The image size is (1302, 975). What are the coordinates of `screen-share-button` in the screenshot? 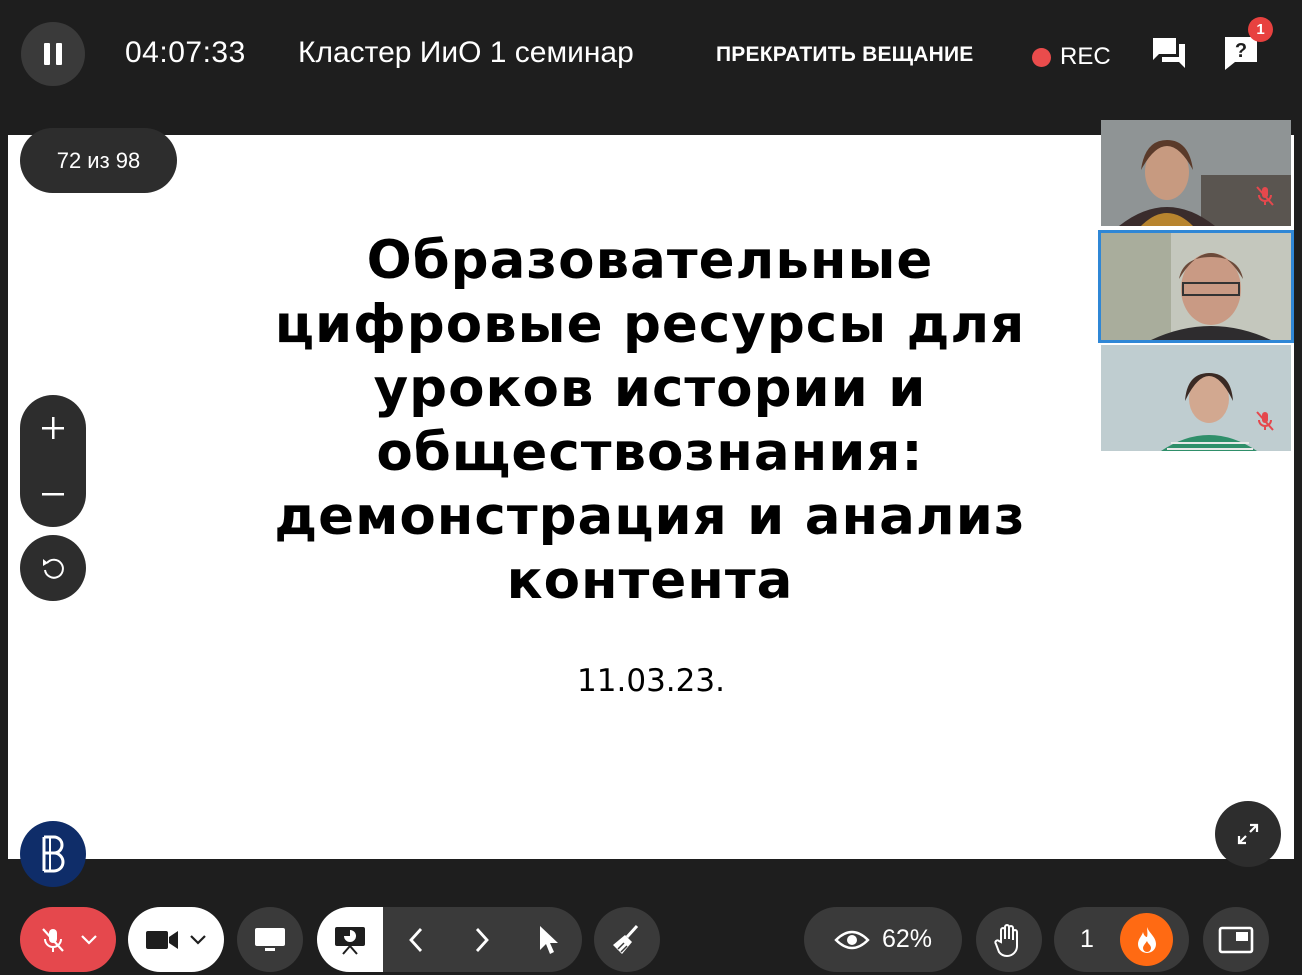 It's located at (270, 939).